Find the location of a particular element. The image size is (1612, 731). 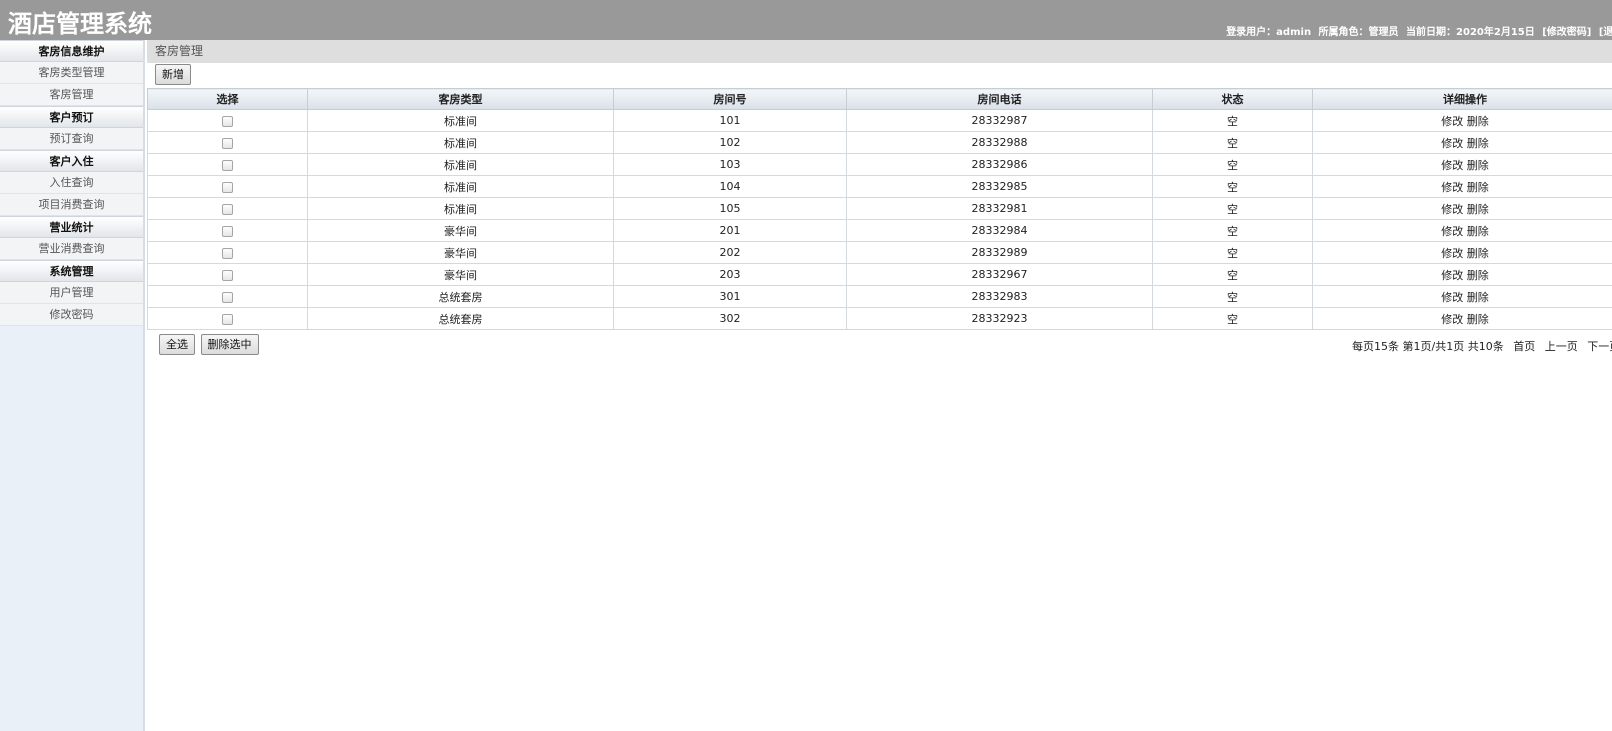

table-row: 豪华间 201 28332984 空 修改 删除 is located at coordinates (879, 230).